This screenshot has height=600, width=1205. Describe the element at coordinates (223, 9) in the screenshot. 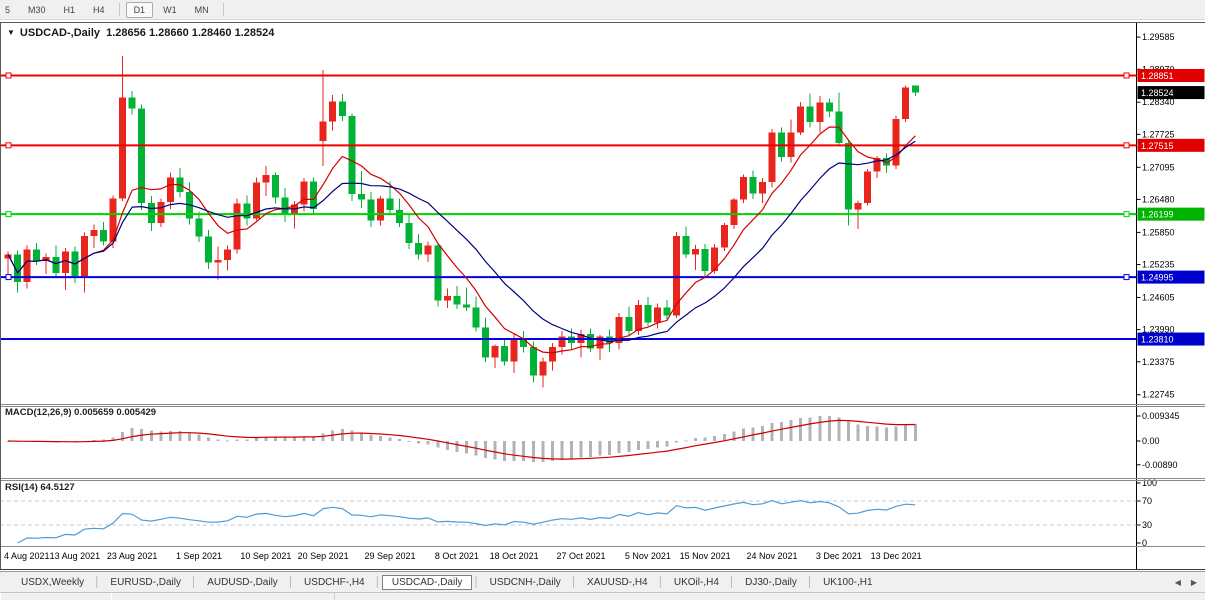

I see `toolbar-separator` at that location.